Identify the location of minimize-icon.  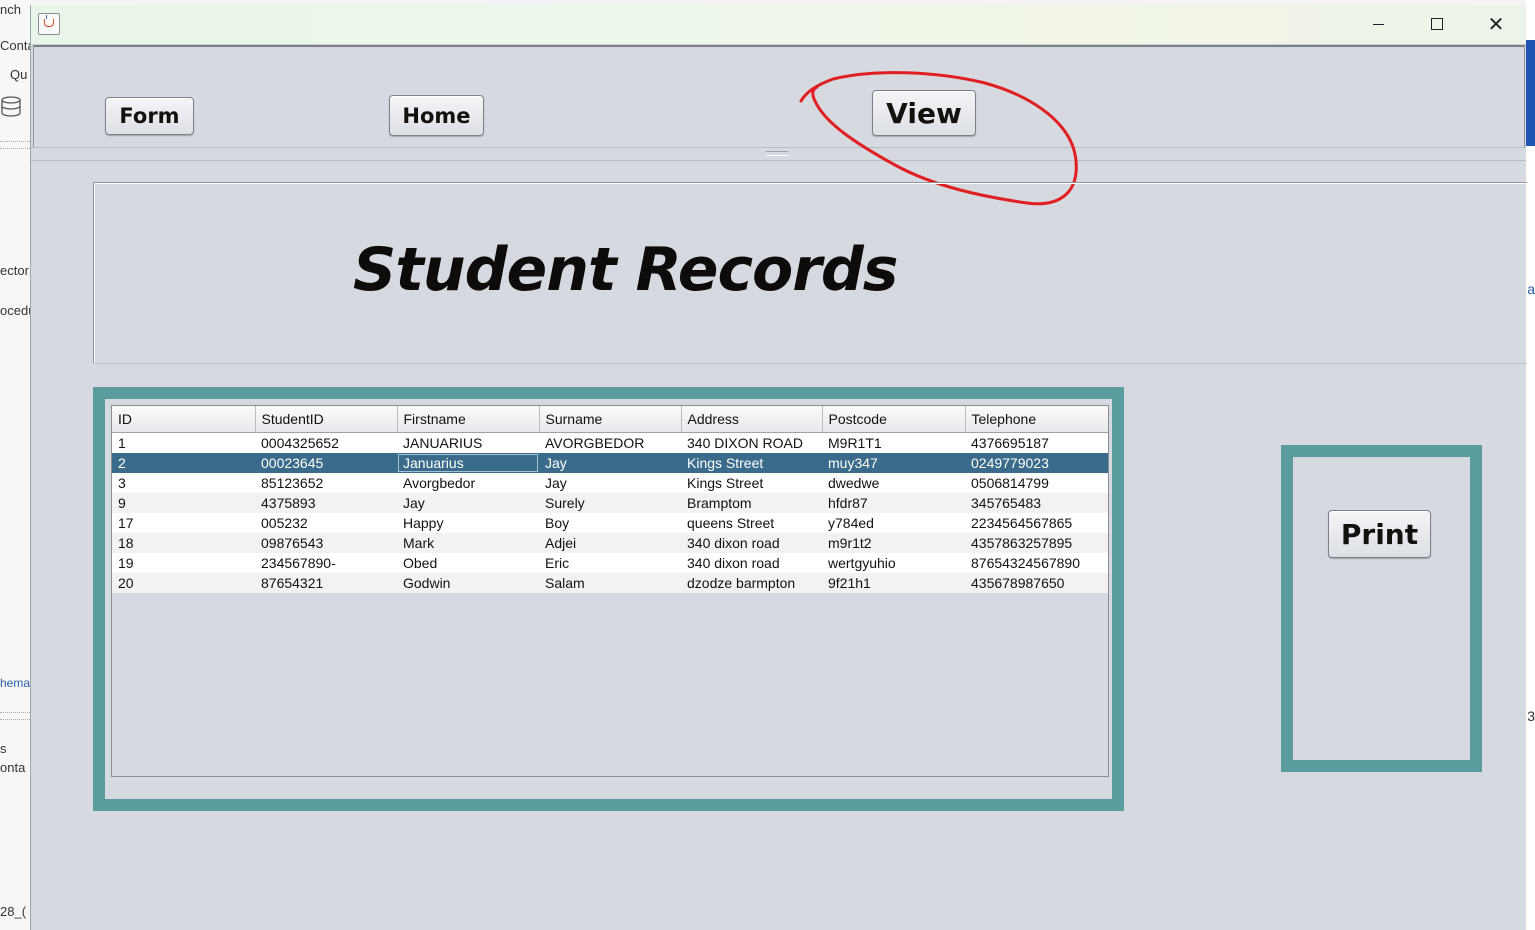
(1378, 24).